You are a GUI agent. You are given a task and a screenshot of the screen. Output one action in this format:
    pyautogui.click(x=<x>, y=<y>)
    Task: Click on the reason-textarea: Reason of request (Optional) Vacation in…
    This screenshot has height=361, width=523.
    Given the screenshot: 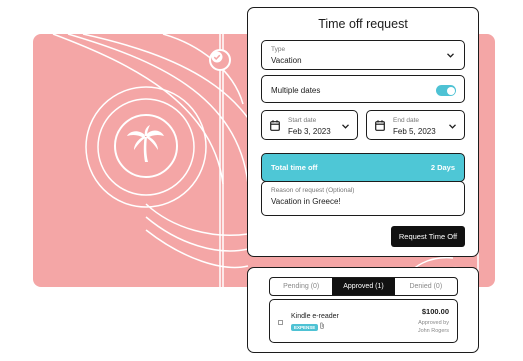 What is the action you would take?
    pyautogui.click(x=363, y=198)
    